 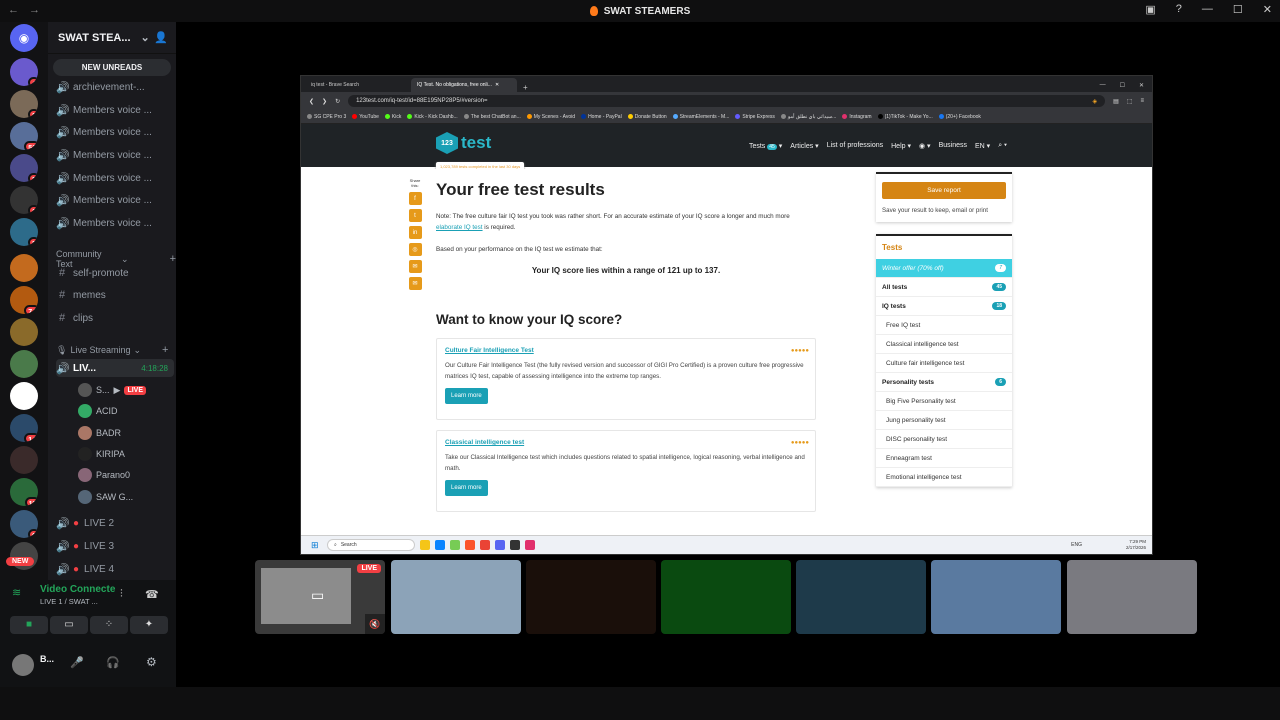 What do you see at coordinates (34, 10) in the screenshot?
I see `forward-icon: →` at bounding box center [34, 10].